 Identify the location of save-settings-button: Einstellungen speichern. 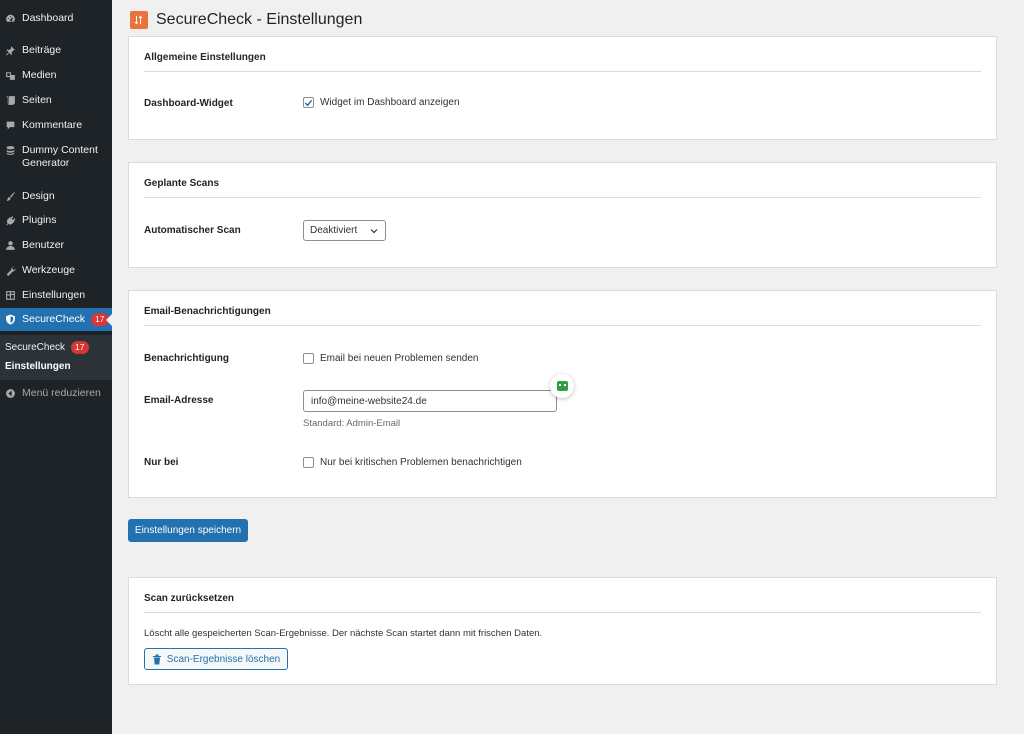
(188, 530).